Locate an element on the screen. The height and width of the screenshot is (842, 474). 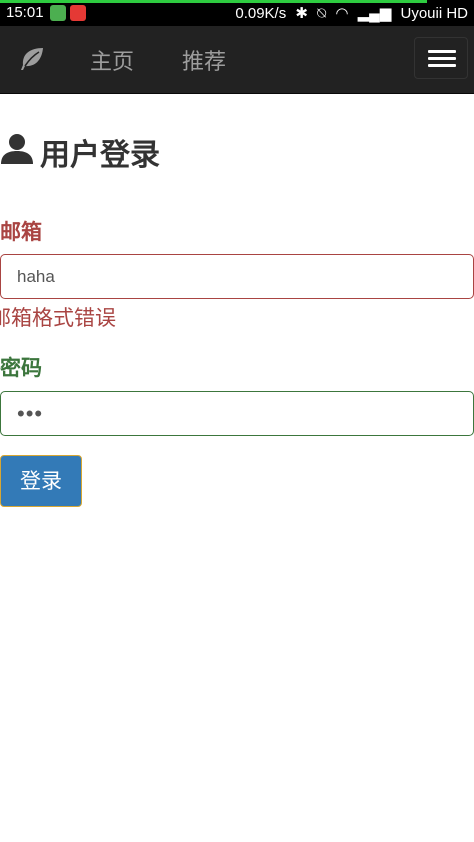
leaf-icon is located at coordinates (32, 59).